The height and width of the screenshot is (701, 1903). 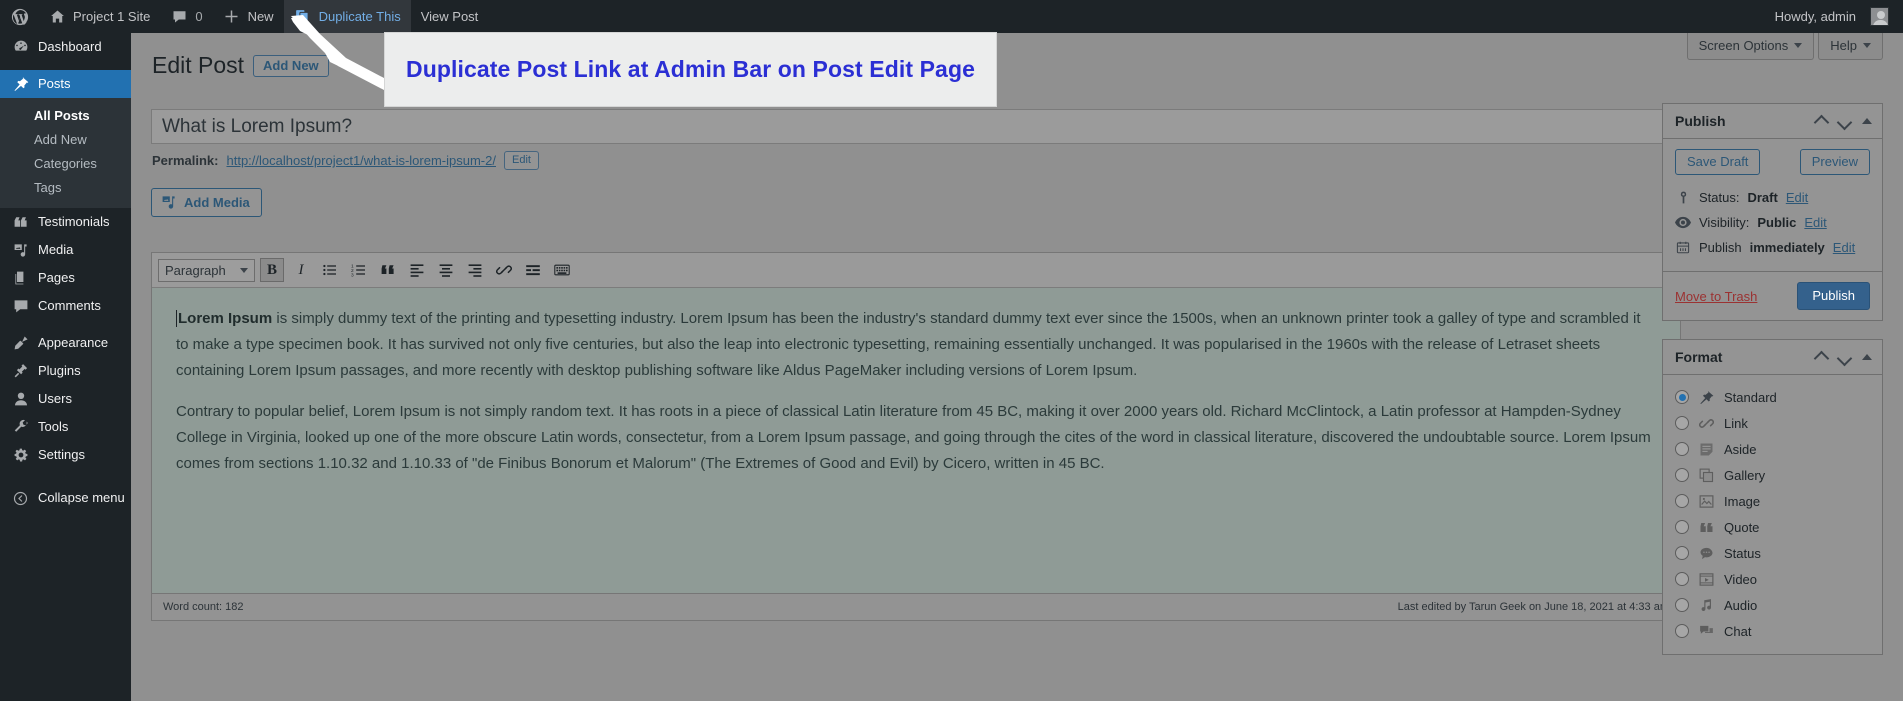 What do you see at coordinates (1745, 475) in the screenshot?
I see `format-option-label: Gallery` at bounding box center [1745, 475].